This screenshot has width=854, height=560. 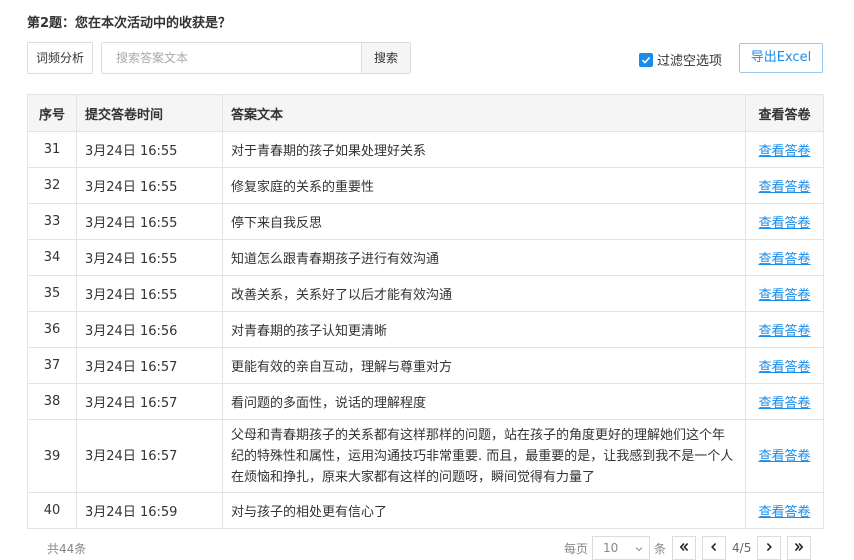 What do you see at coordinates (690, 61) in the screenshot?
I see `filter-label: 过滤空选项` at bounding box center [690, 61].